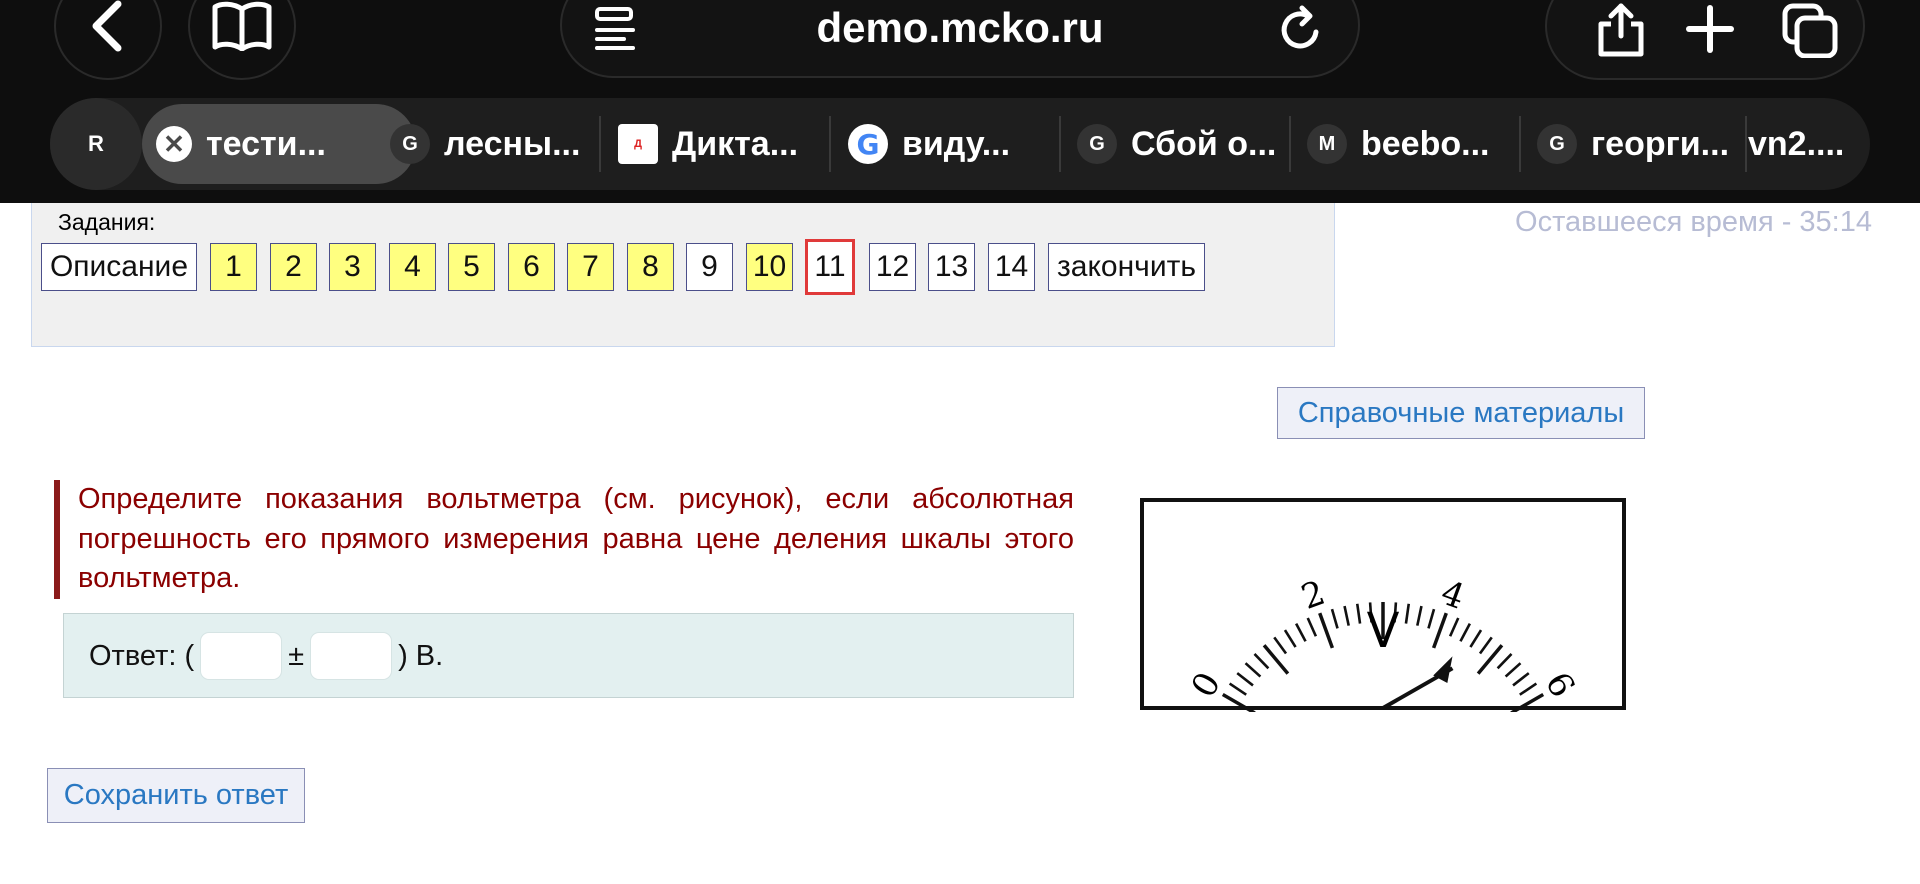  I want to click on google-favicon-icon: G, so click(868, 144).